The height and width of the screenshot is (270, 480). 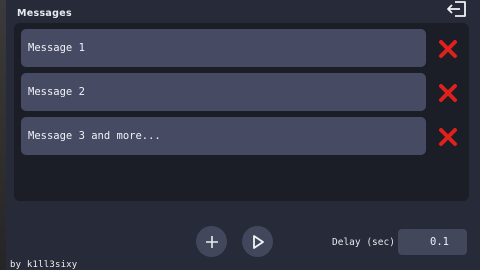 What do you see at coordinates (223, 48) in the screenshot?
I see `message-item: Message 1` at bounding box center [223, 48].